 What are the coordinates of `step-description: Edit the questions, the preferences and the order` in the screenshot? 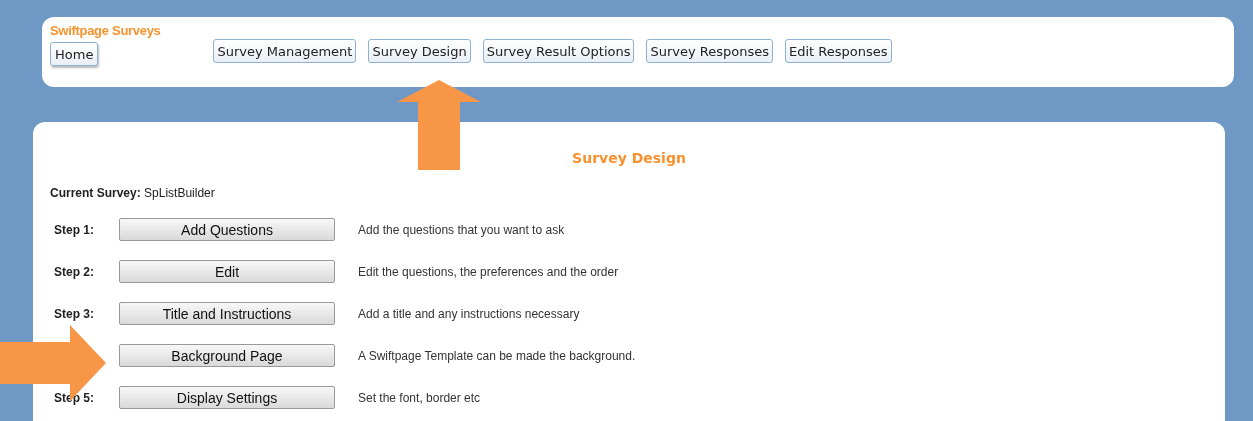 It's located at (488, 271).